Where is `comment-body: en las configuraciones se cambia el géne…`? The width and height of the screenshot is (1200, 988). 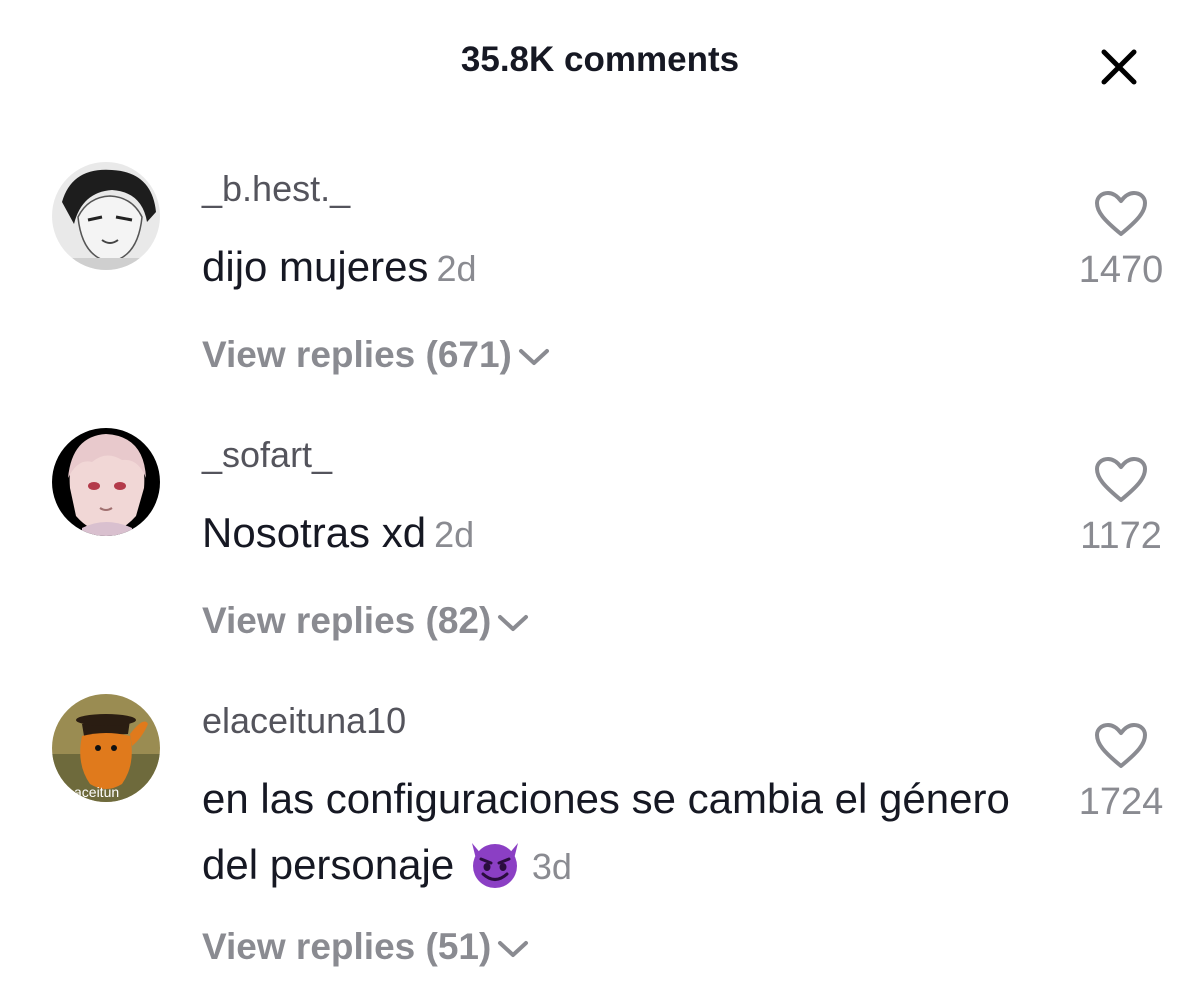 comment-body: en las configuraciones se cambia el géne… is located at coordinates (606, 831).